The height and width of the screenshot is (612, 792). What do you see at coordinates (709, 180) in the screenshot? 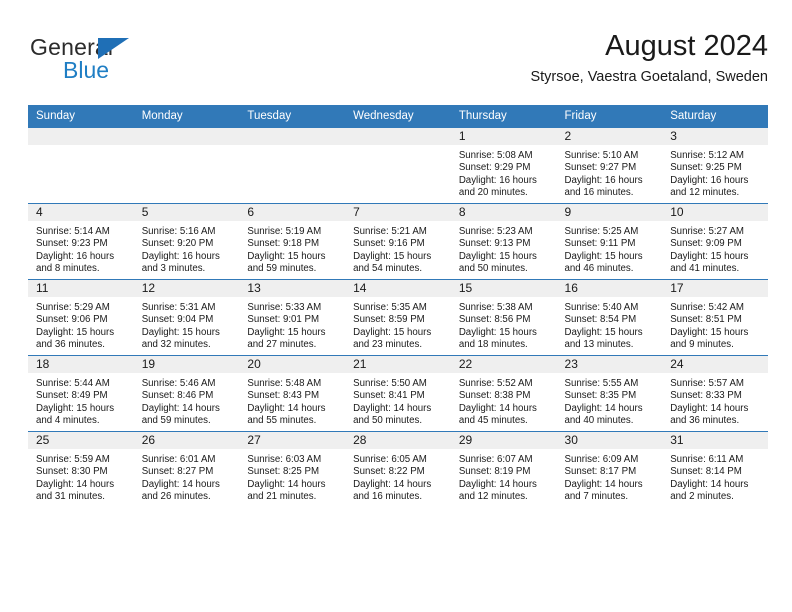
I see `daylight-text: Daylight: 16 hours` at bounding box center [709, 180].